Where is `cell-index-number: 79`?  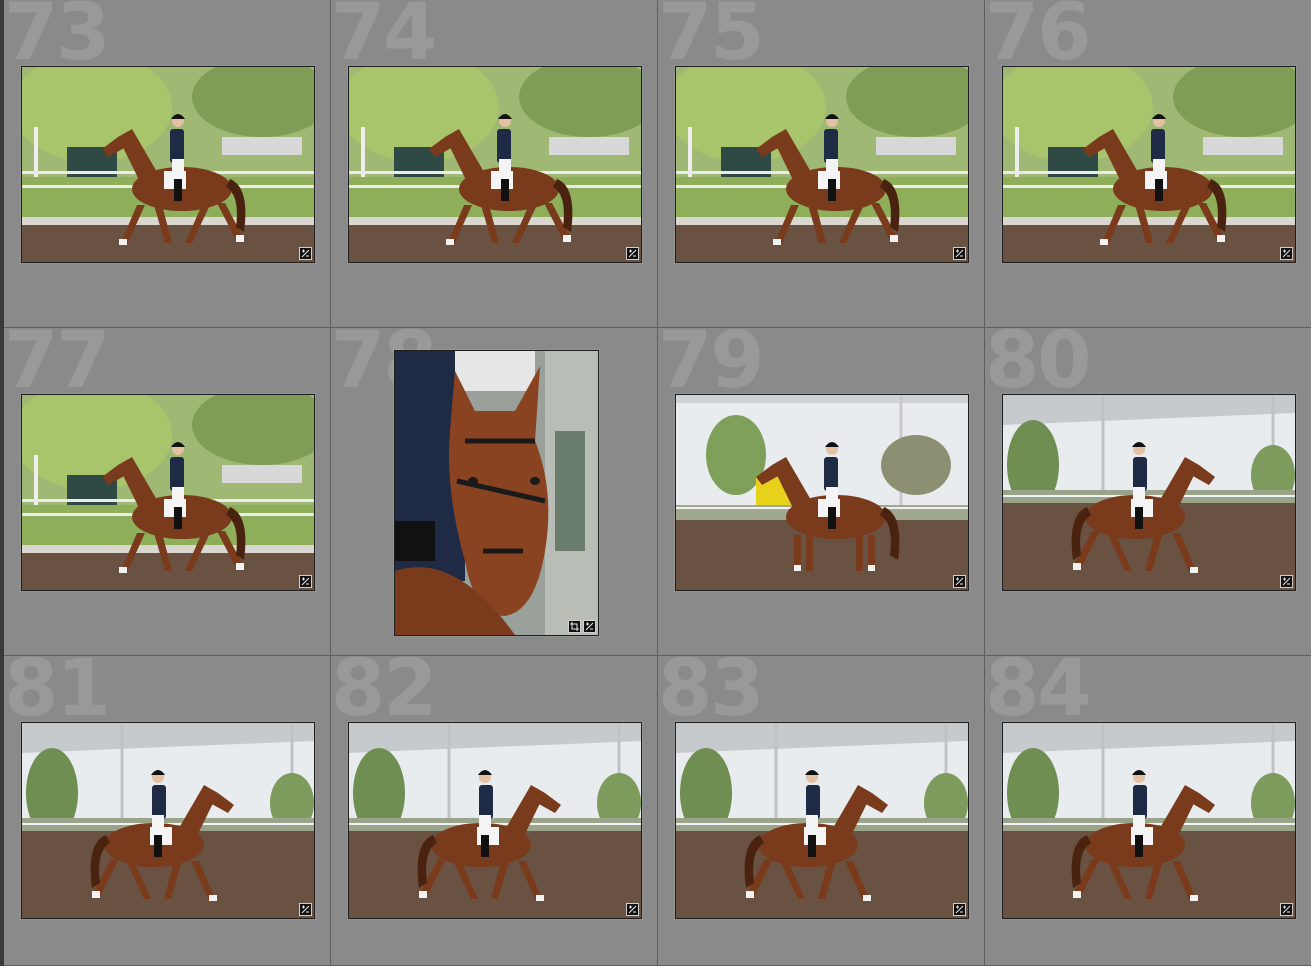
cell-index-number: 79 is located at coordinates (711, 367).